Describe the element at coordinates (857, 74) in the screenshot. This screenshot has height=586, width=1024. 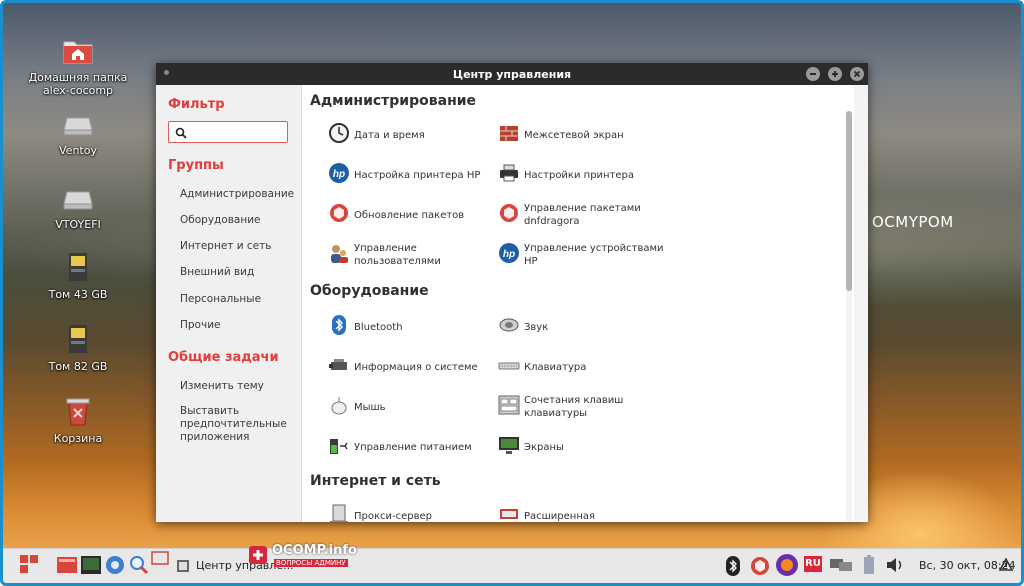
I see `close-button` at that location.